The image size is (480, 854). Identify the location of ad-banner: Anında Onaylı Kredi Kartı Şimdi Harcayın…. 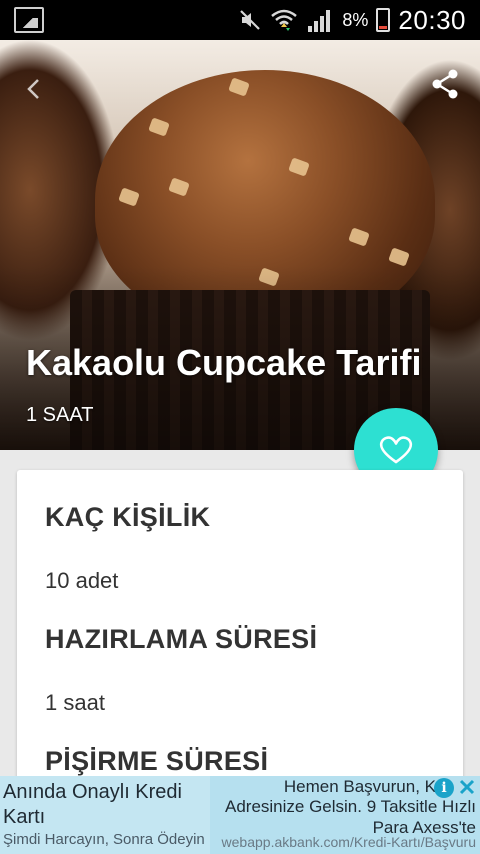
(240, 815).